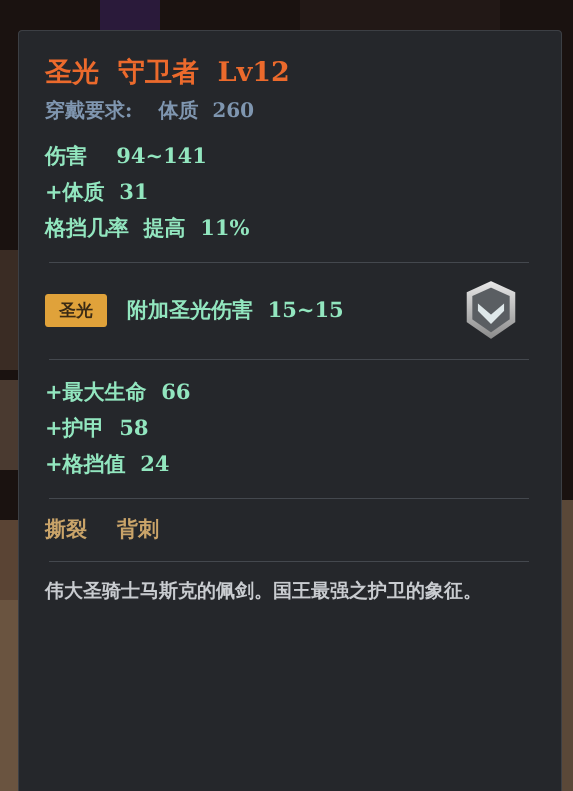 The width and height of the screenshot is (573, 791). What do you see at coordinates (97, 428) in the screenshot?
I see `stat-line: +护甲 58` at bounding box center [97, 428].